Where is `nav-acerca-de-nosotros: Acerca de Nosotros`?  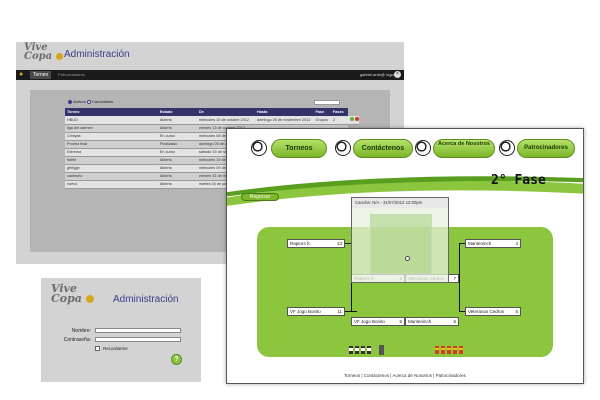 nav-acerca-de-nosotros: Acerca de Nosotros is located at coordinates (464, 148).